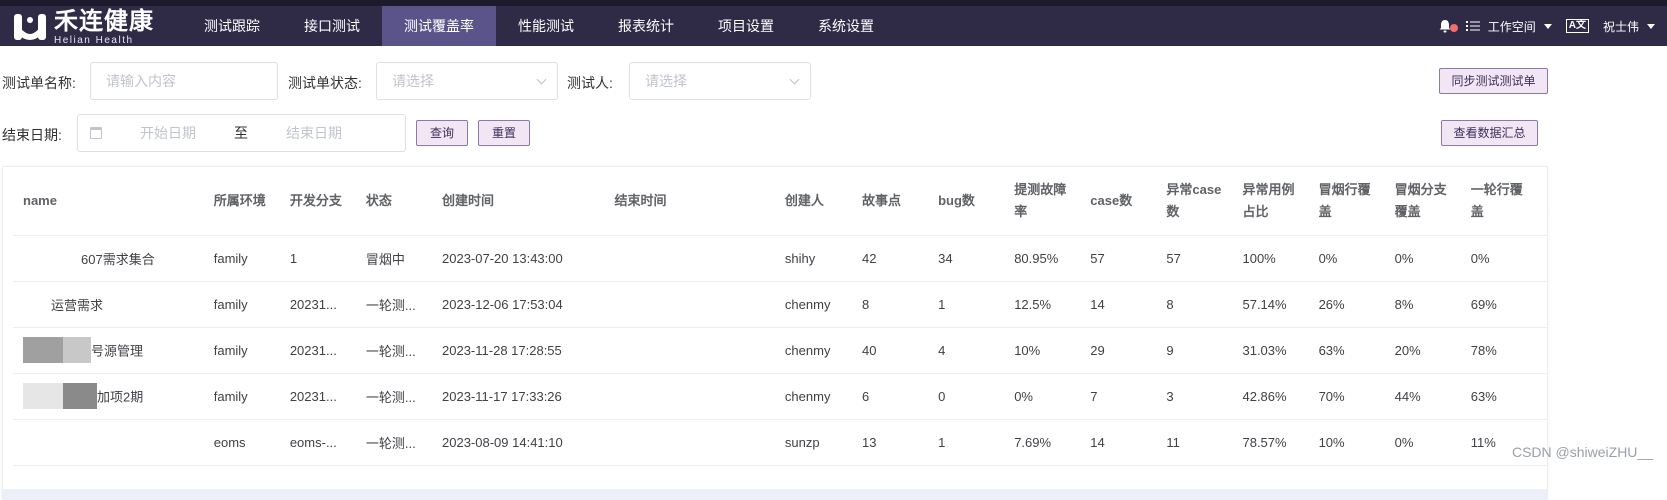 The height and width of the screenshot is (500, 1667). I want to click on column-header-smoke-branch-coverage: 冒烟分支覆盖, so click(1422, 201).